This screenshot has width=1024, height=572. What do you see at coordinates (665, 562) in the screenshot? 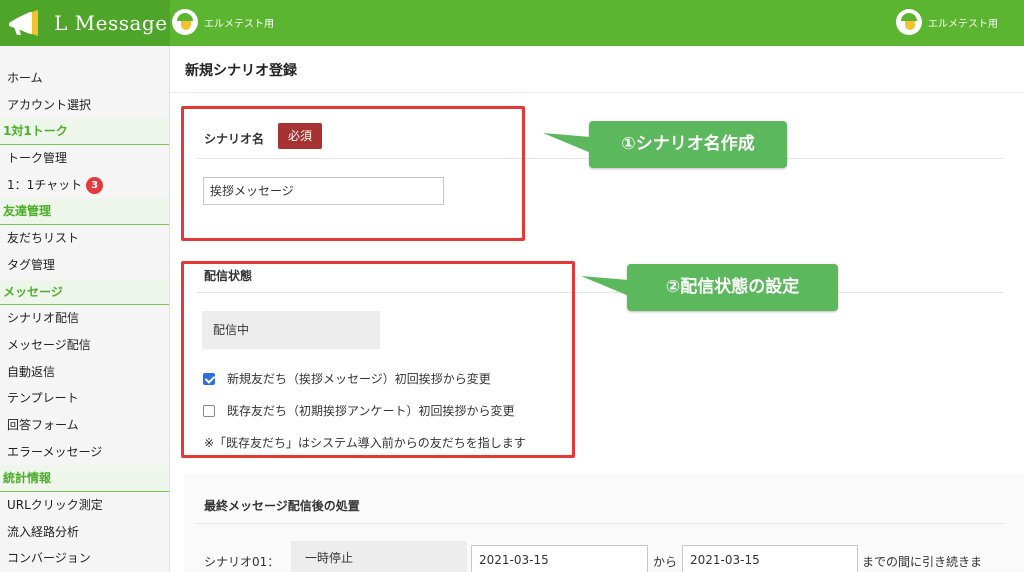
I see `from-text: から` at bounding box center [665, 562].